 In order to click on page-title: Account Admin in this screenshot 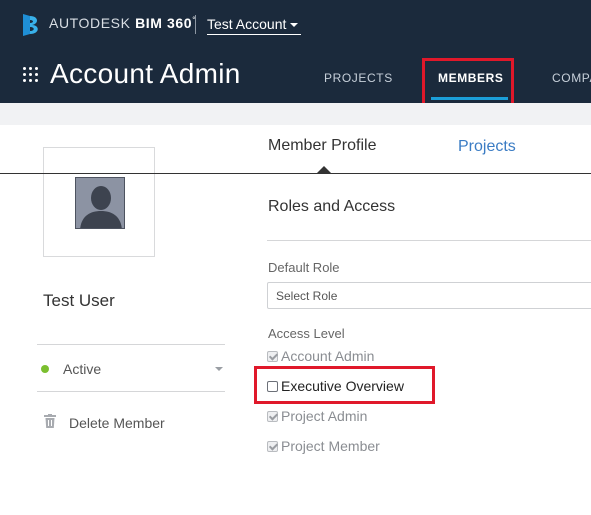, I will do `click(145, 73)`.